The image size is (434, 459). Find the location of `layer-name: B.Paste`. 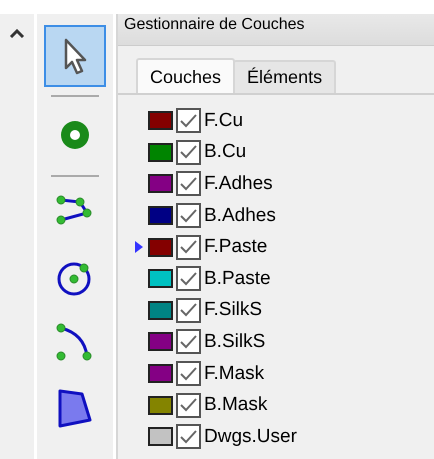

layer-name: B.Paste is located at coordinates (237, 279).